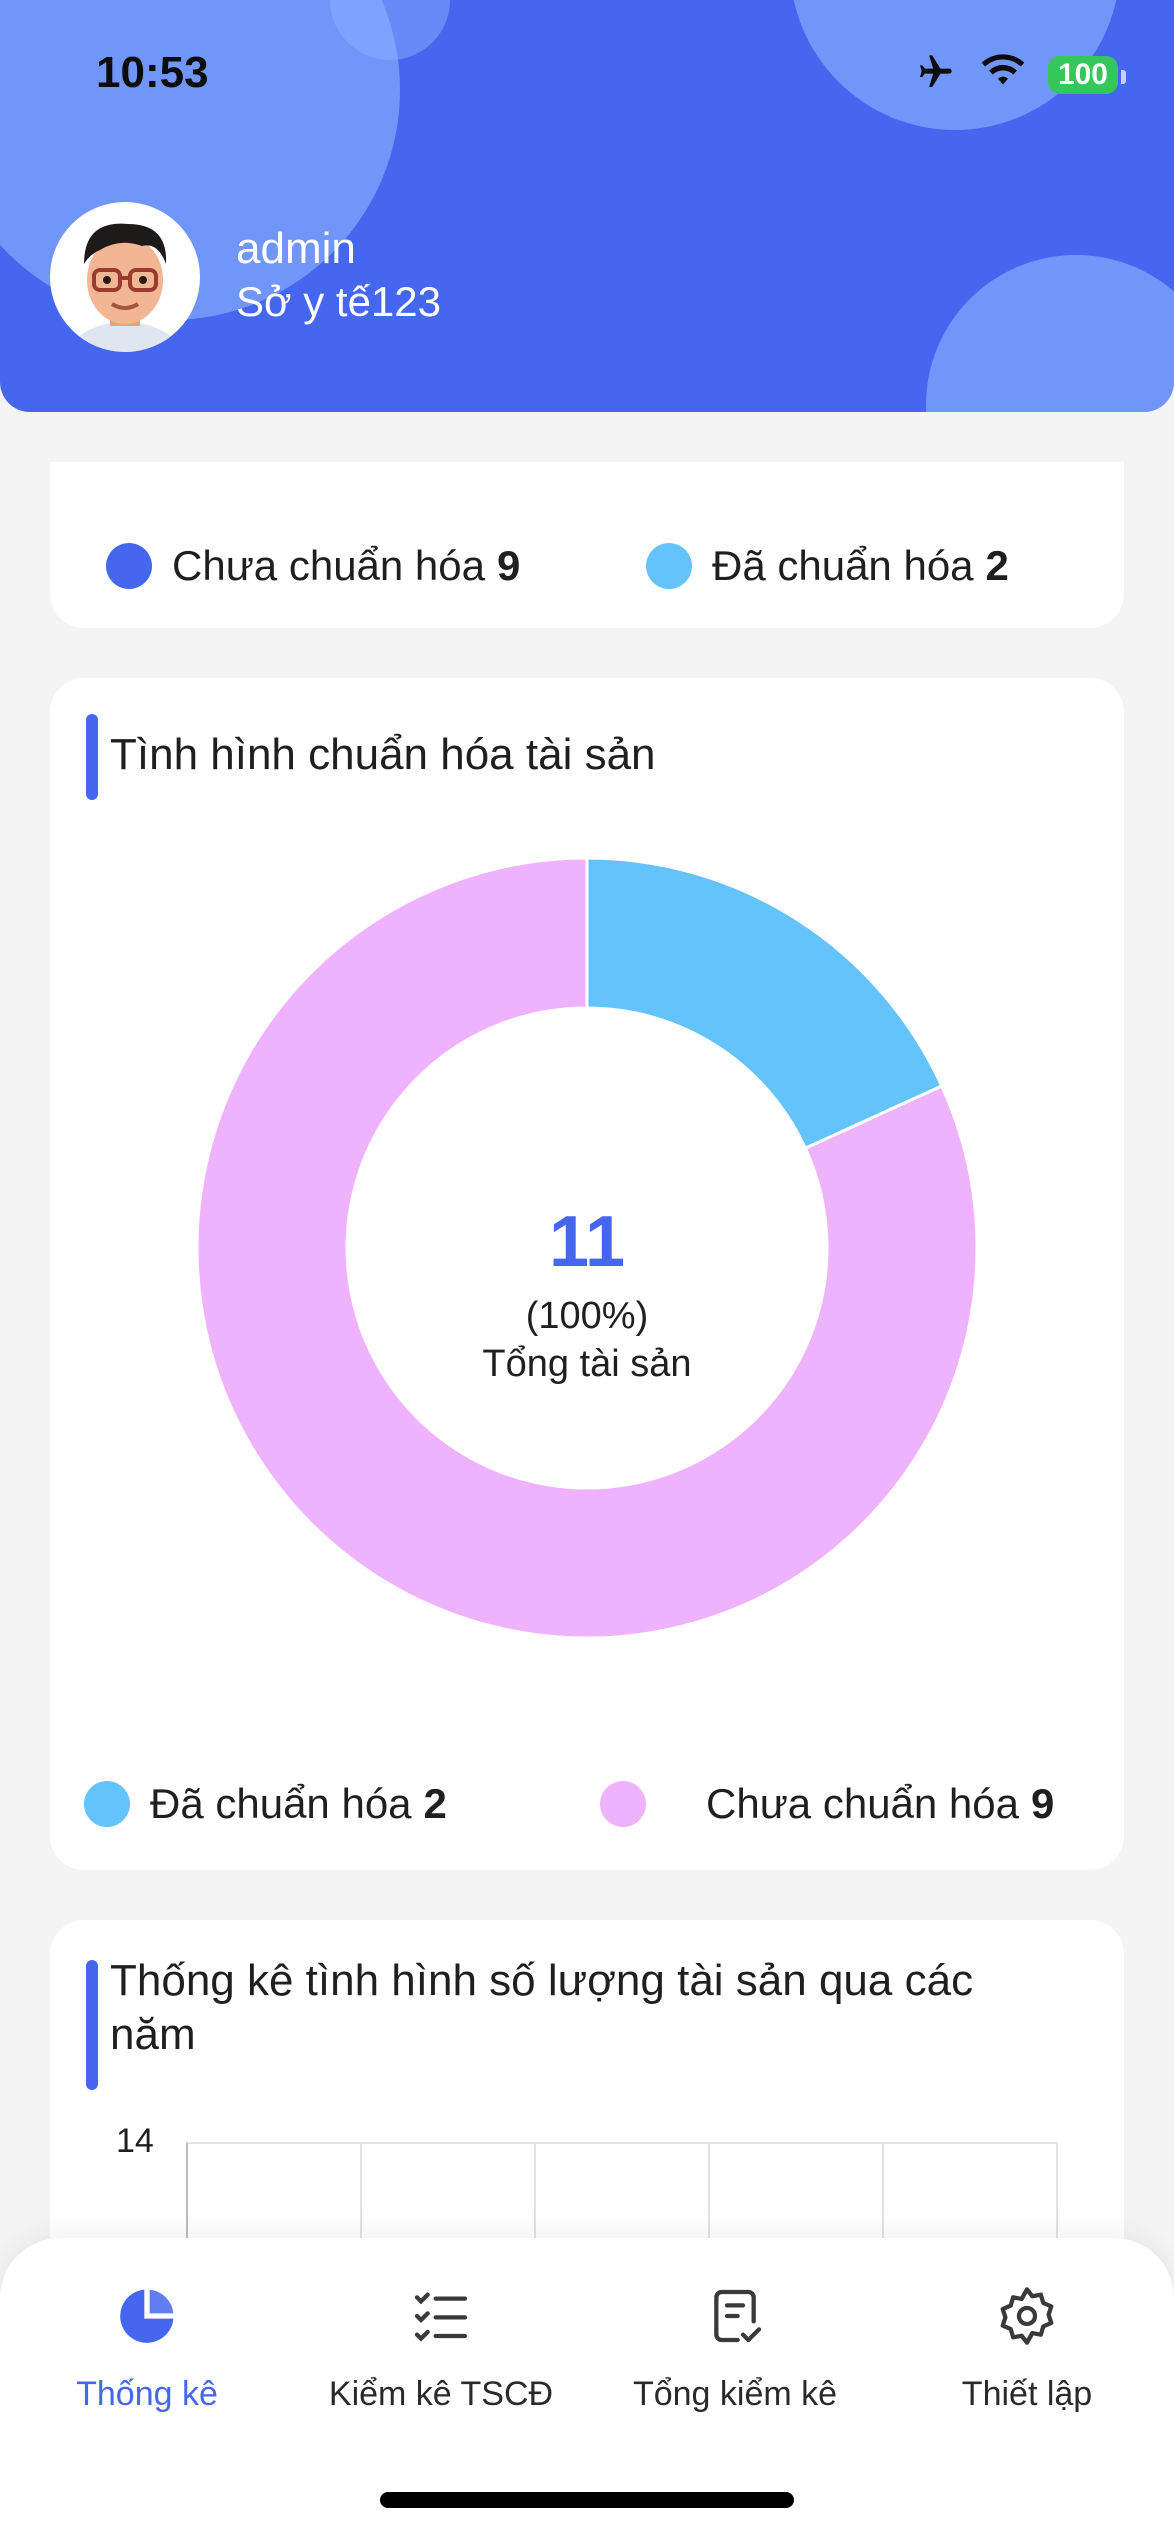 This screenshot has height=2536, width=1174. What do you see at coordinates (125, 277) in the screenshot?
I see `avatar` at bounding box center [125, 277].